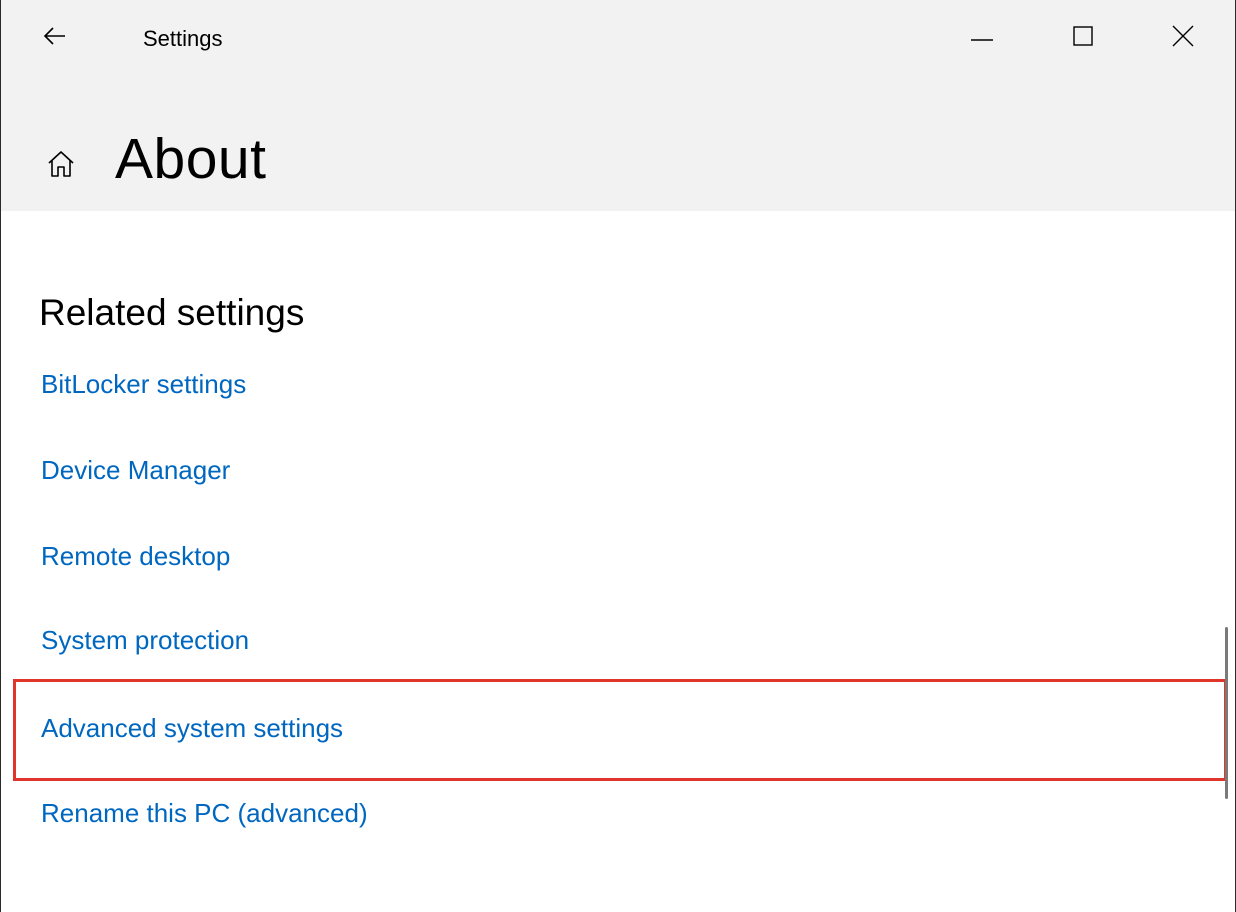  What do you see at coordinates (183, 38) in the screenshot?
I see `window-title: Settings` at bounding box center [183, 38].